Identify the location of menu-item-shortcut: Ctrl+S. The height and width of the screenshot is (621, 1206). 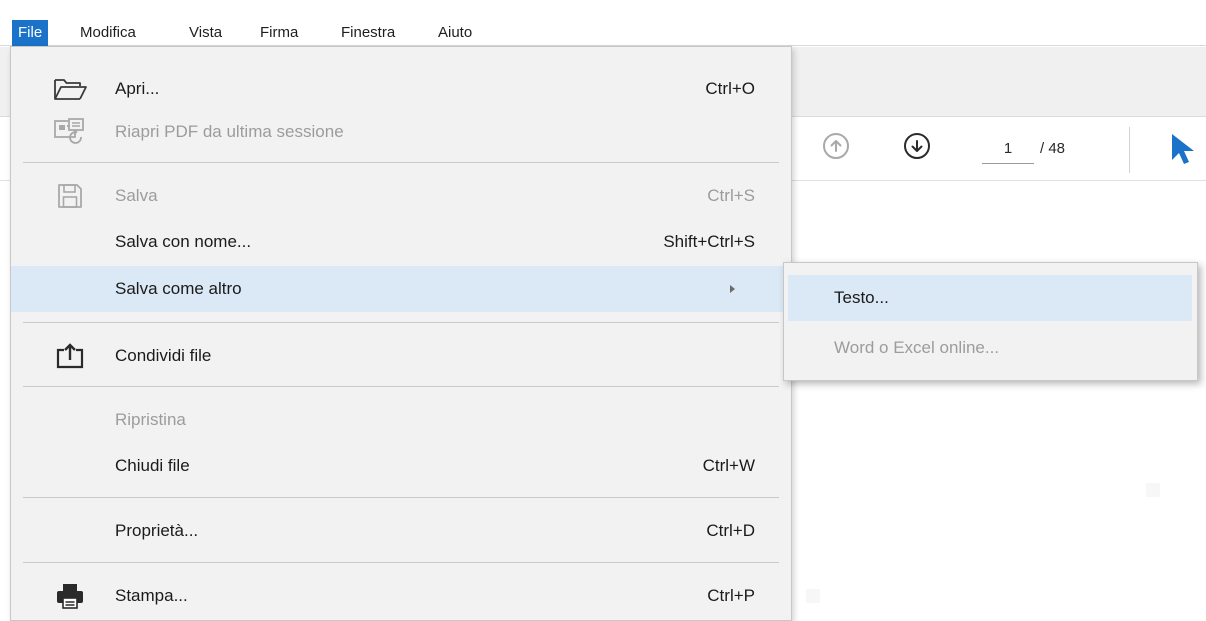
(731, 195).